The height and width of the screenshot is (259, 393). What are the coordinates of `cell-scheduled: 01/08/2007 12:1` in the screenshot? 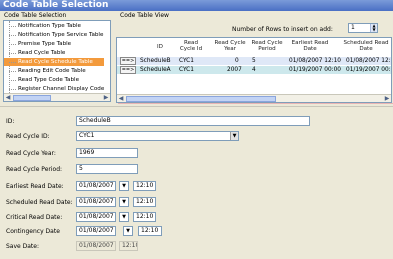 It's located at (369, 61).